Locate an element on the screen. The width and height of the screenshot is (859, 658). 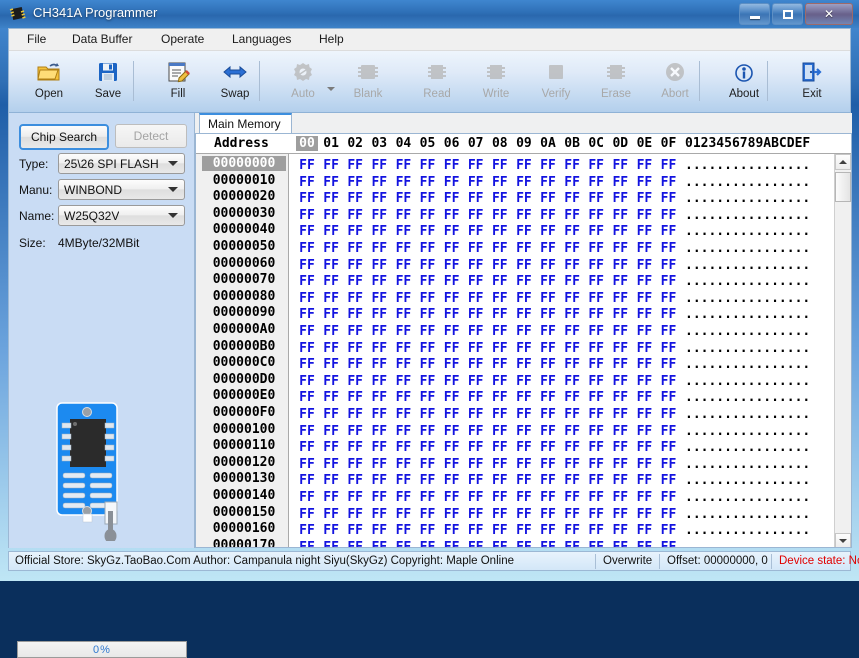
vertical-scrollbar is located at coordinates (842, 351).